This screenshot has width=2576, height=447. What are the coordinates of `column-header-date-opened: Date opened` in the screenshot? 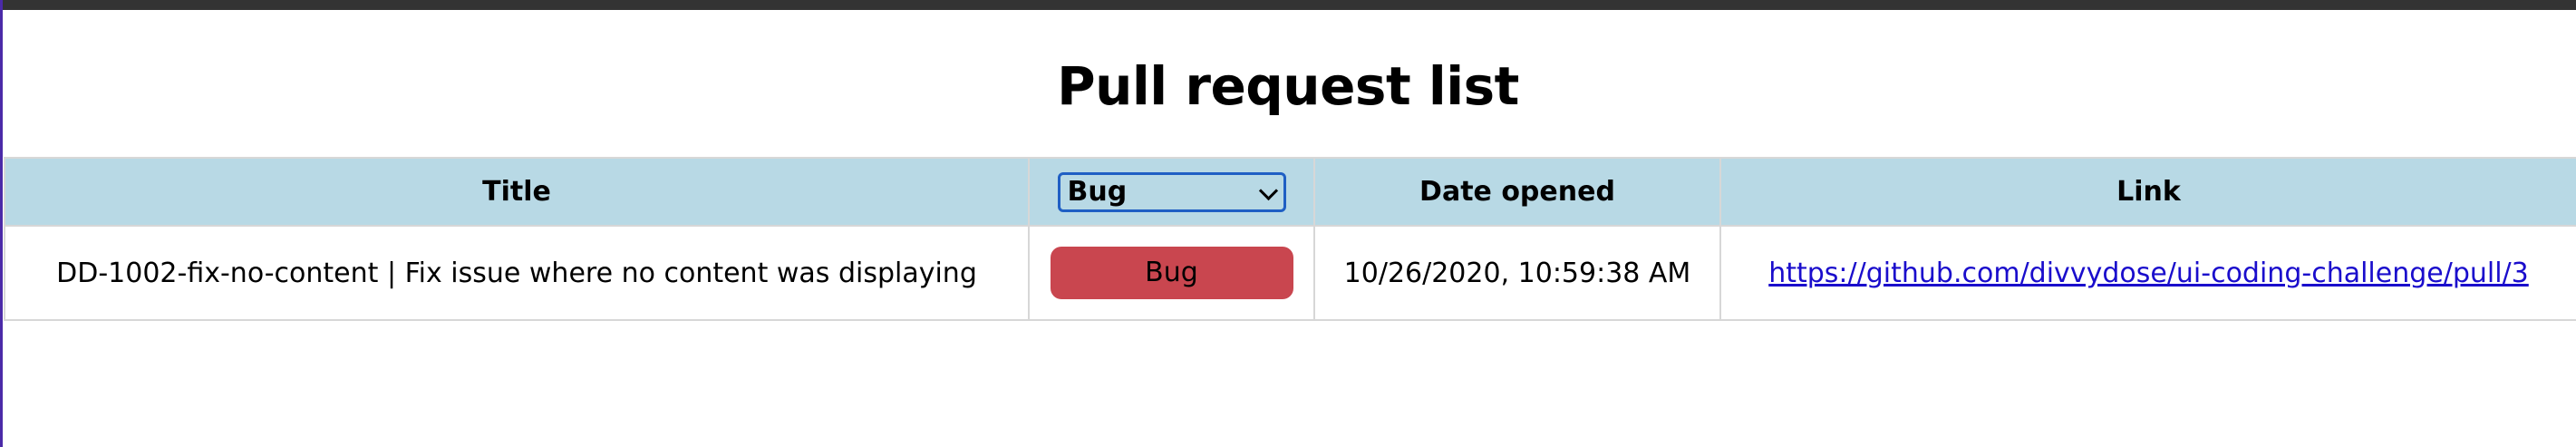 It's located at (1517, 192).